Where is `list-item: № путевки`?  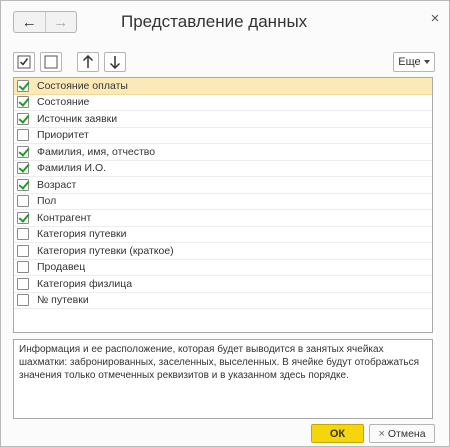 list-item: № путевки is located at coordinates (223, 301).